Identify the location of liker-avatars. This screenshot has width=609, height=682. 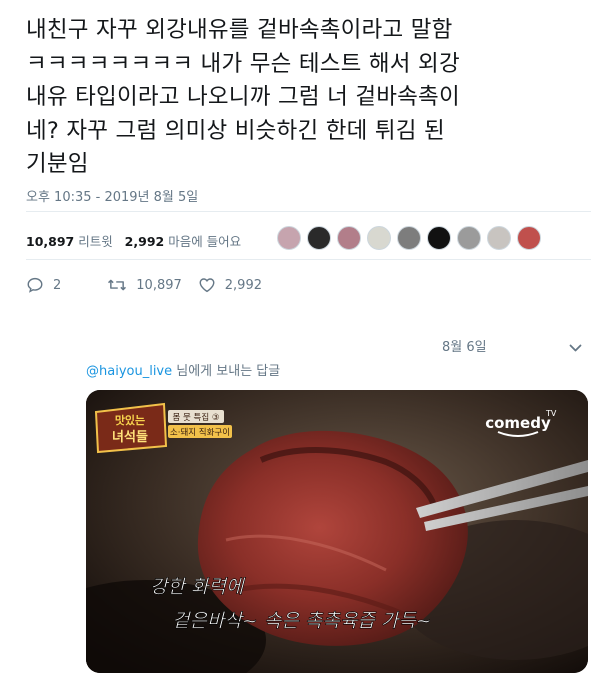
(409, 238).